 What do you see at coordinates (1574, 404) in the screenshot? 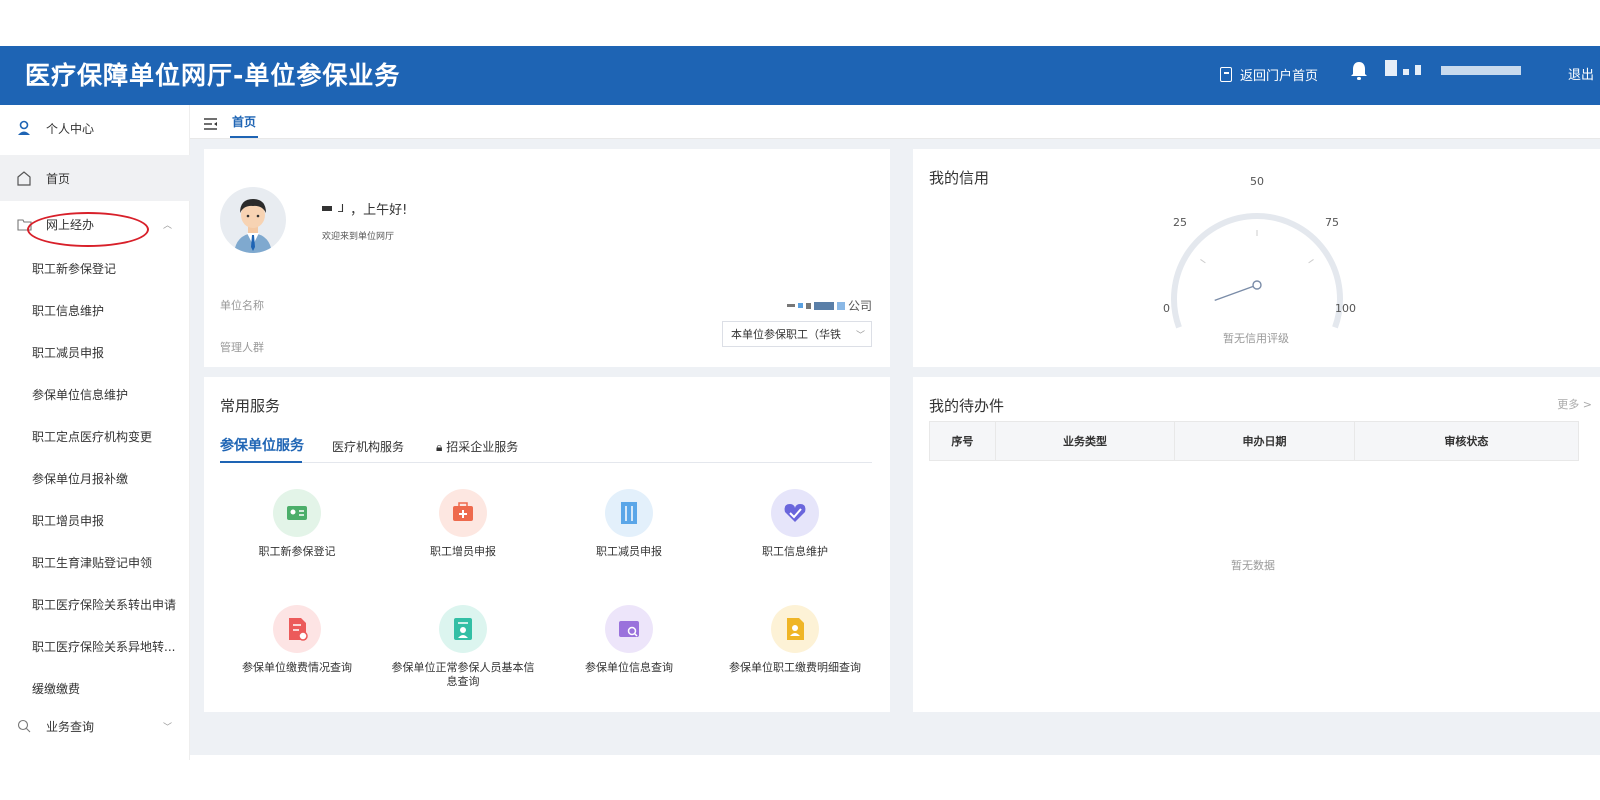
I see `more-link: 更多 >` at bounding box center [1574, 404].